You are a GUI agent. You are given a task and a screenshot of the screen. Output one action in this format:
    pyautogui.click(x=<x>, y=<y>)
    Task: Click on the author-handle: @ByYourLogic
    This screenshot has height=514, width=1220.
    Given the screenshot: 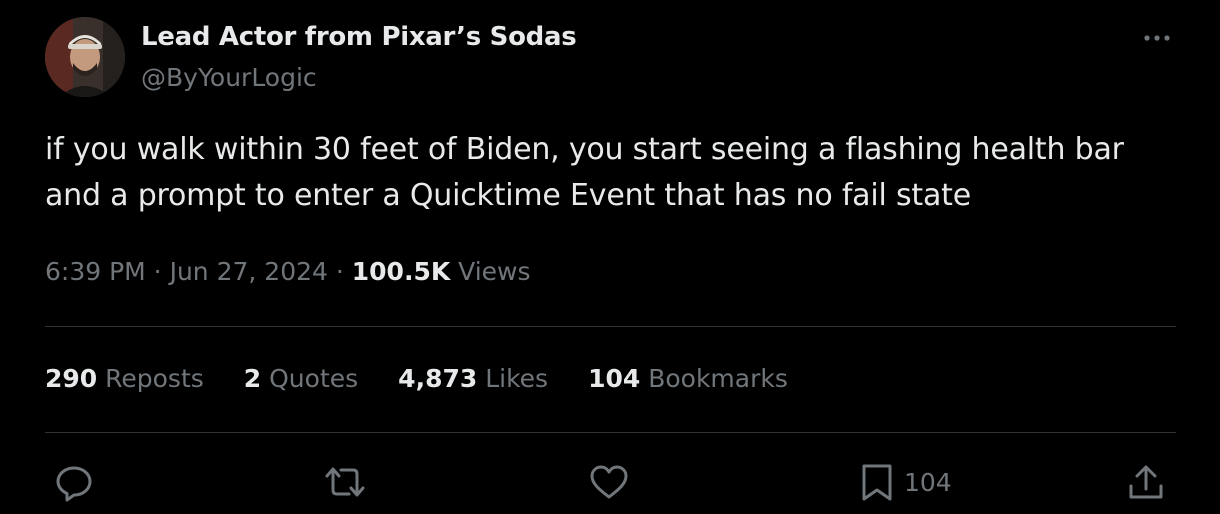 What is the action you would take?
    pyautogui.click(x=229, y=77)
    